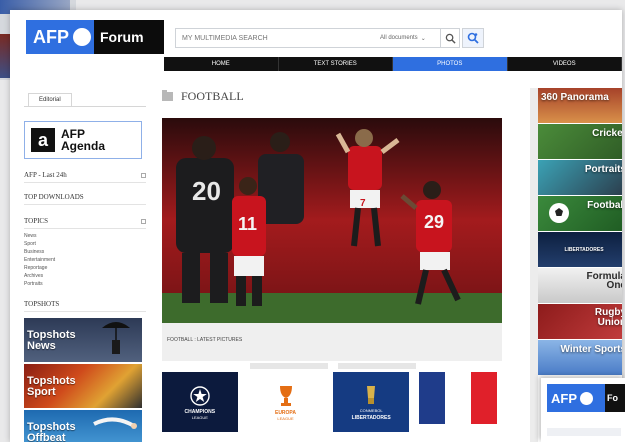 The width and height of the screenshot is (625, 442). I want to click on jersey-number: 11, so click(247, 224).